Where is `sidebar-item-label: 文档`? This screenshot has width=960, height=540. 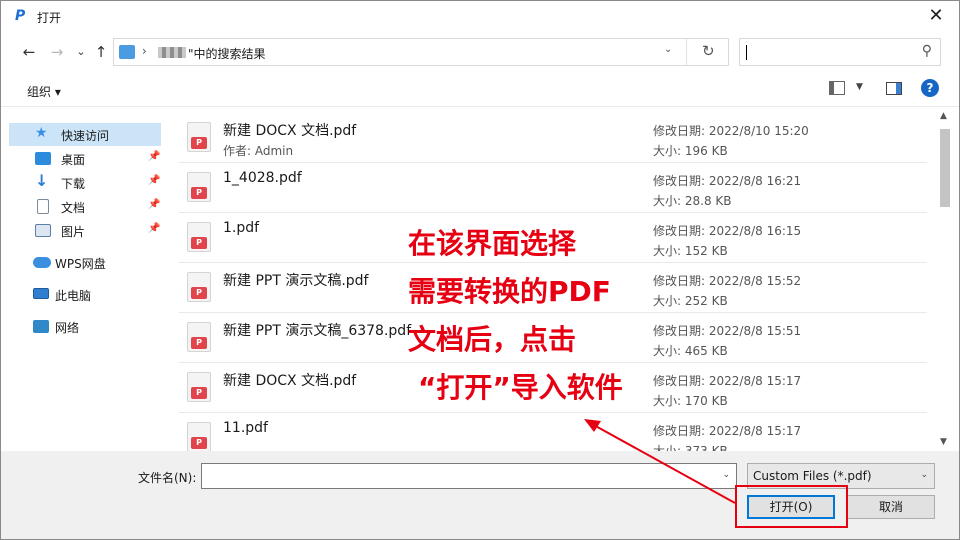 sidebar-item-label: 文档 is located at coordinates (73, 208).